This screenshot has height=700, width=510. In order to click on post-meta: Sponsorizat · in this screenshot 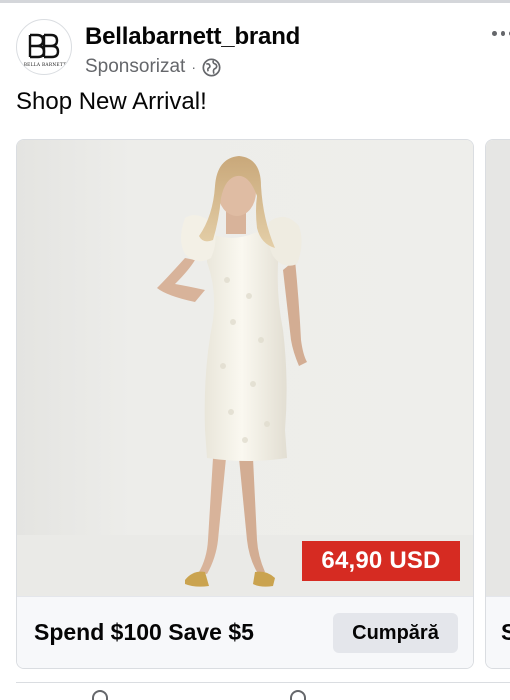, I will do `click(153, 67)`.